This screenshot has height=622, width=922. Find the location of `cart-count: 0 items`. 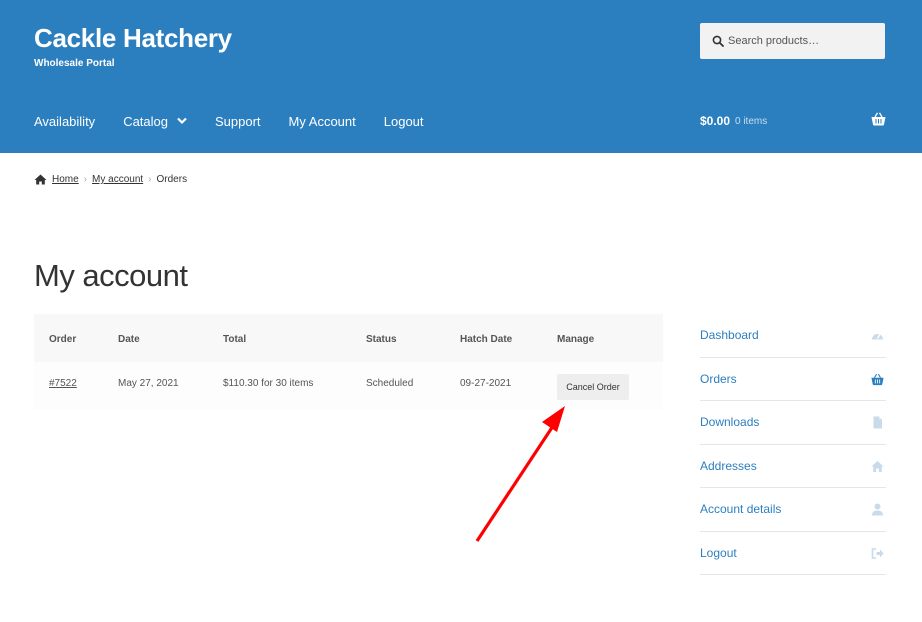

cart-count: 0 items is located at coordinates (751, 121).